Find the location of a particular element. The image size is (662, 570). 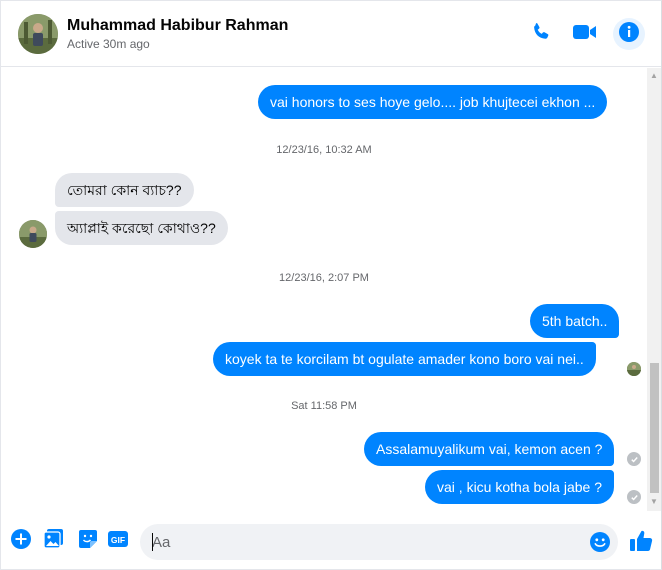

message-incoming: তোমরা কোন ব্যাচ?? is located at coordinates (124, 190).